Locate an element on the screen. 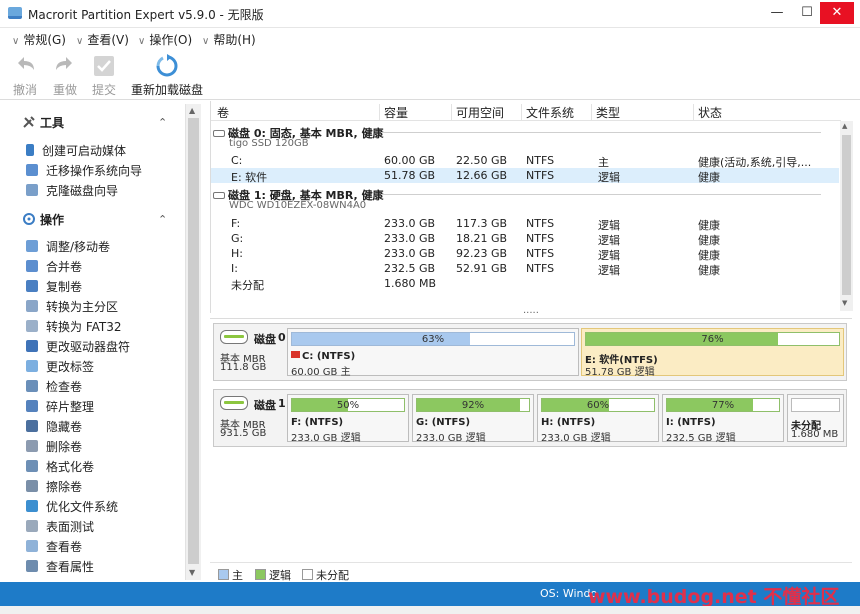 This screenshot has height=614, width=860. partition-i: 77% I: (NTFS) 232.5 GB 逻辑 is located at coordinates (723, 419).